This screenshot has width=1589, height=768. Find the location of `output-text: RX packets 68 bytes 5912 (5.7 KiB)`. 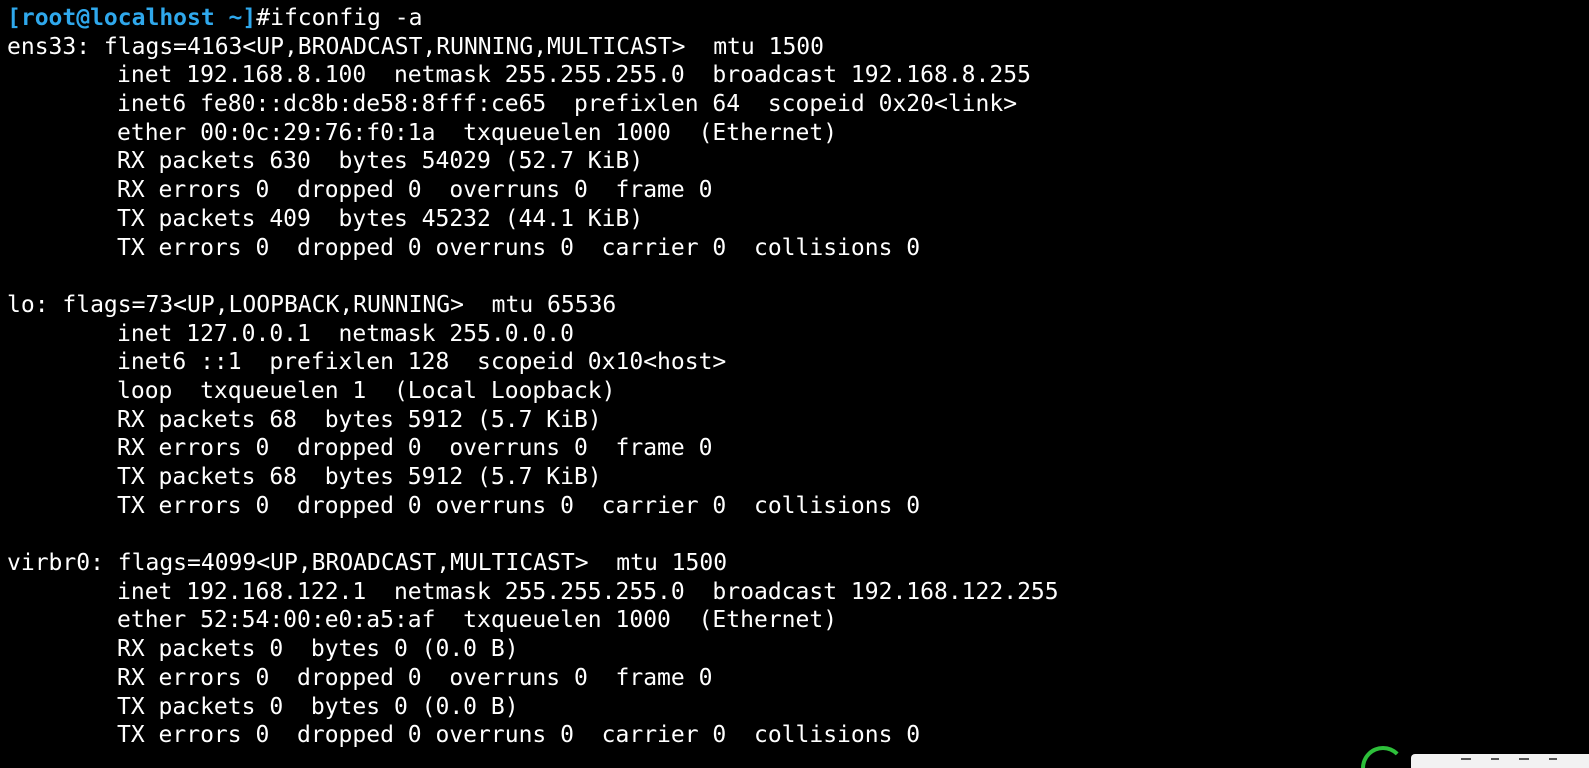

output-text: RX packets 68 bytes 5912 (5.7 KiB) is located at coordinates (359, 419).